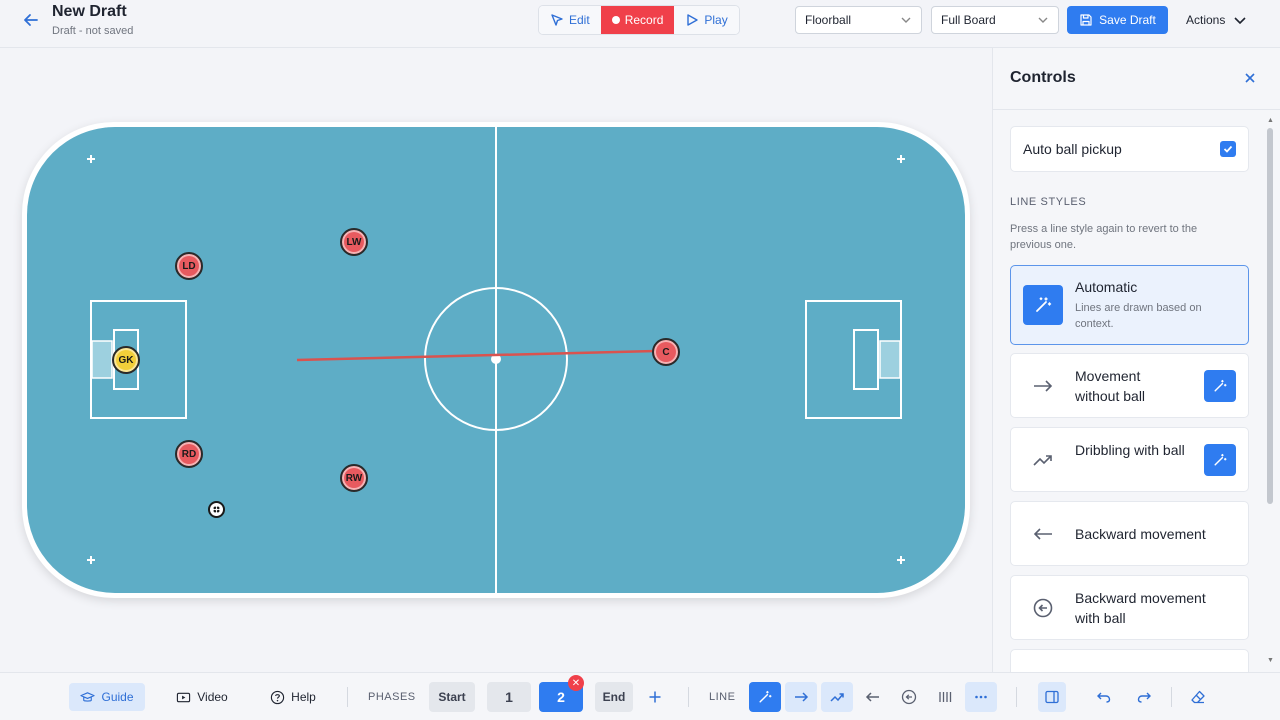 This screenshot has width=1280, height=720. I want to click on save-icon, so click(1086, 20).